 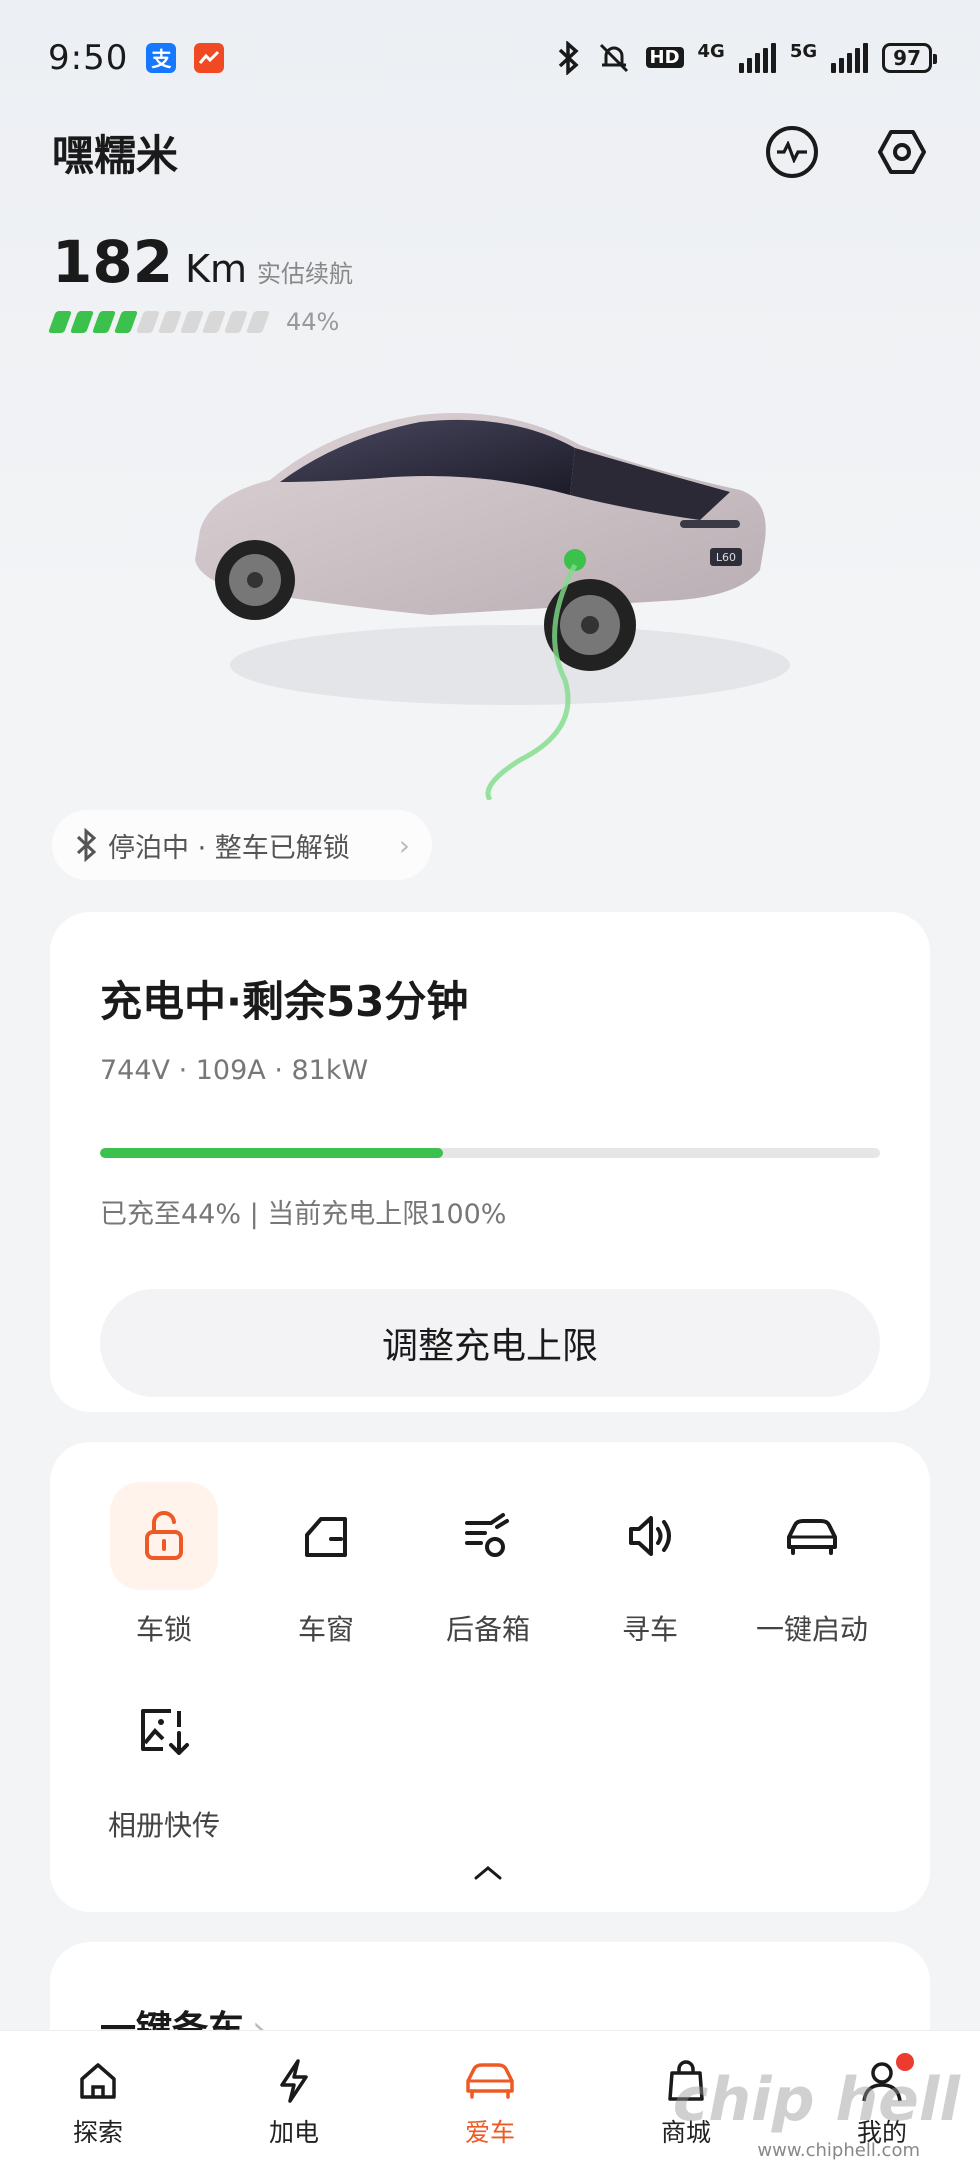 What do you see at coordinates (811, 1629) in the screenshot?
I see `control-label: 一键启动` at bounding box center [811, 1629].